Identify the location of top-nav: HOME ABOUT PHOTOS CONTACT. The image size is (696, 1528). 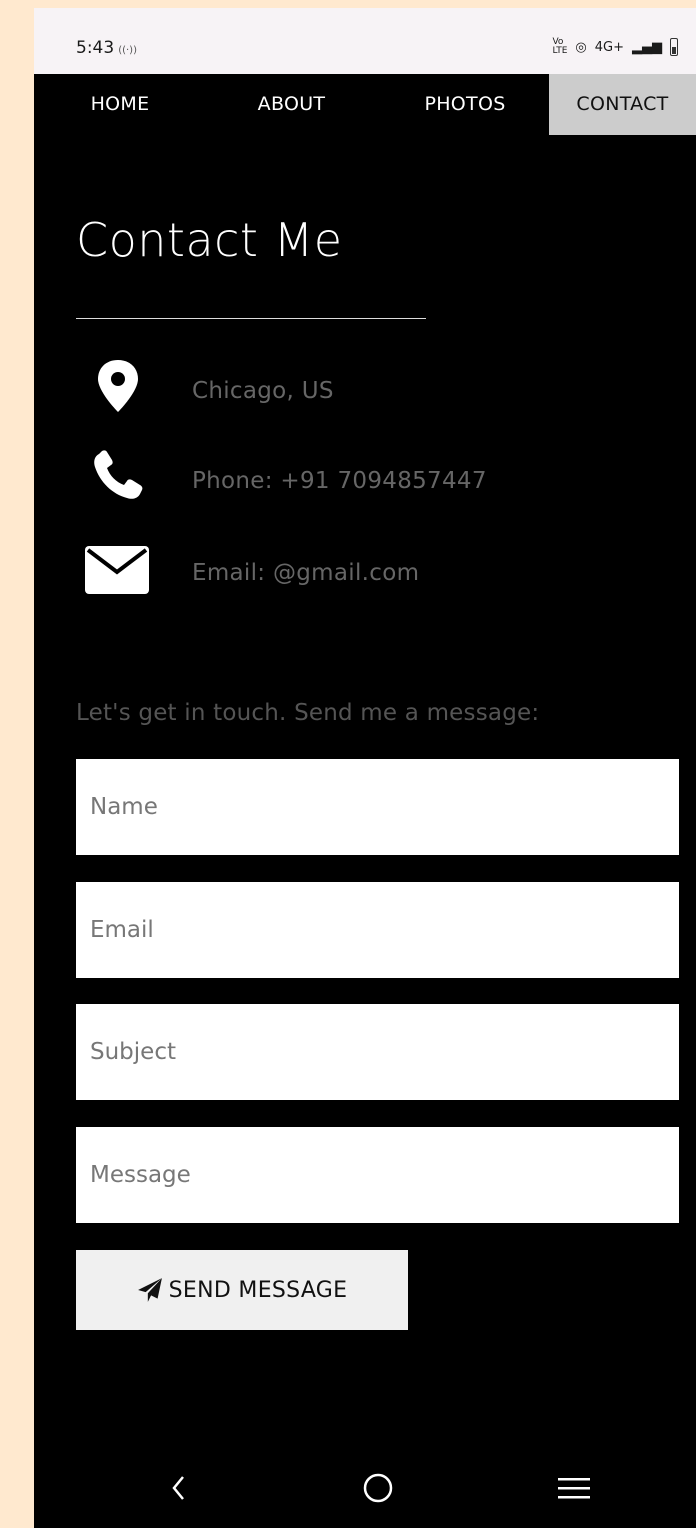
(365, 104).